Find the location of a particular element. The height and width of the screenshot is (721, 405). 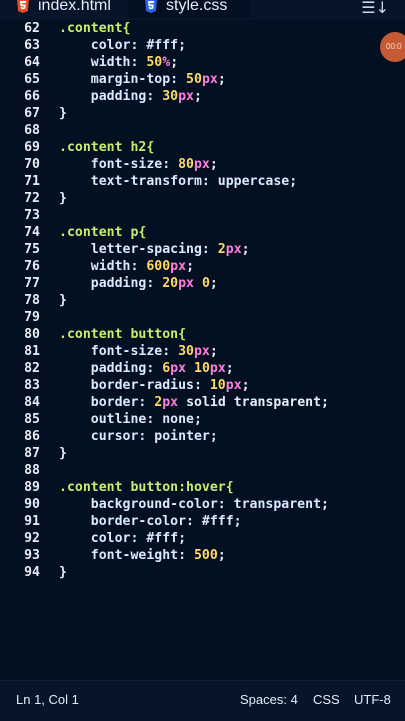

language-mode: CSS is located at coordinates (326, 699).